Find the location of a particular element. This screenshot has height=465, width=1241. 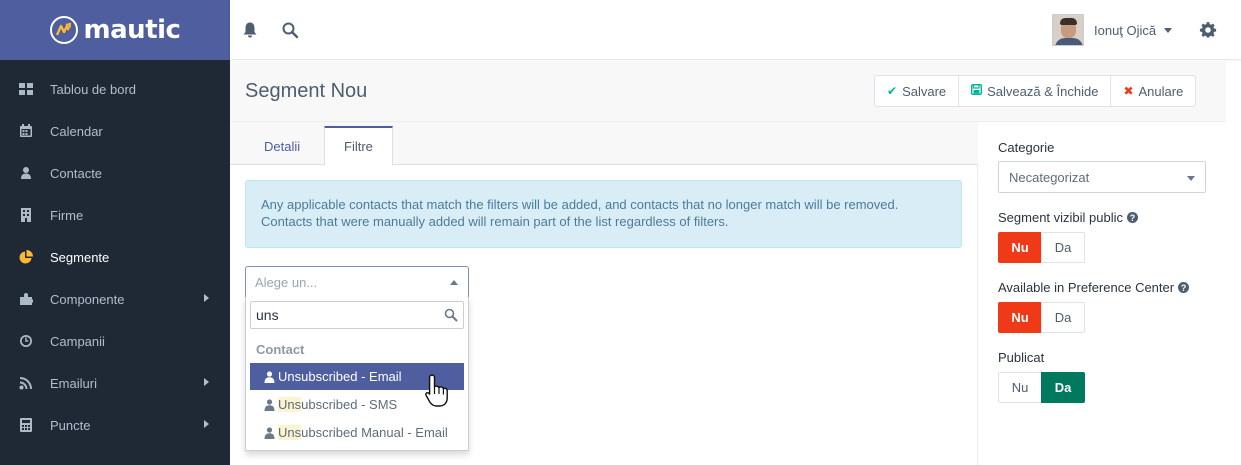

sidebar-item-label: Campanii is located at coordinates (77, 341).